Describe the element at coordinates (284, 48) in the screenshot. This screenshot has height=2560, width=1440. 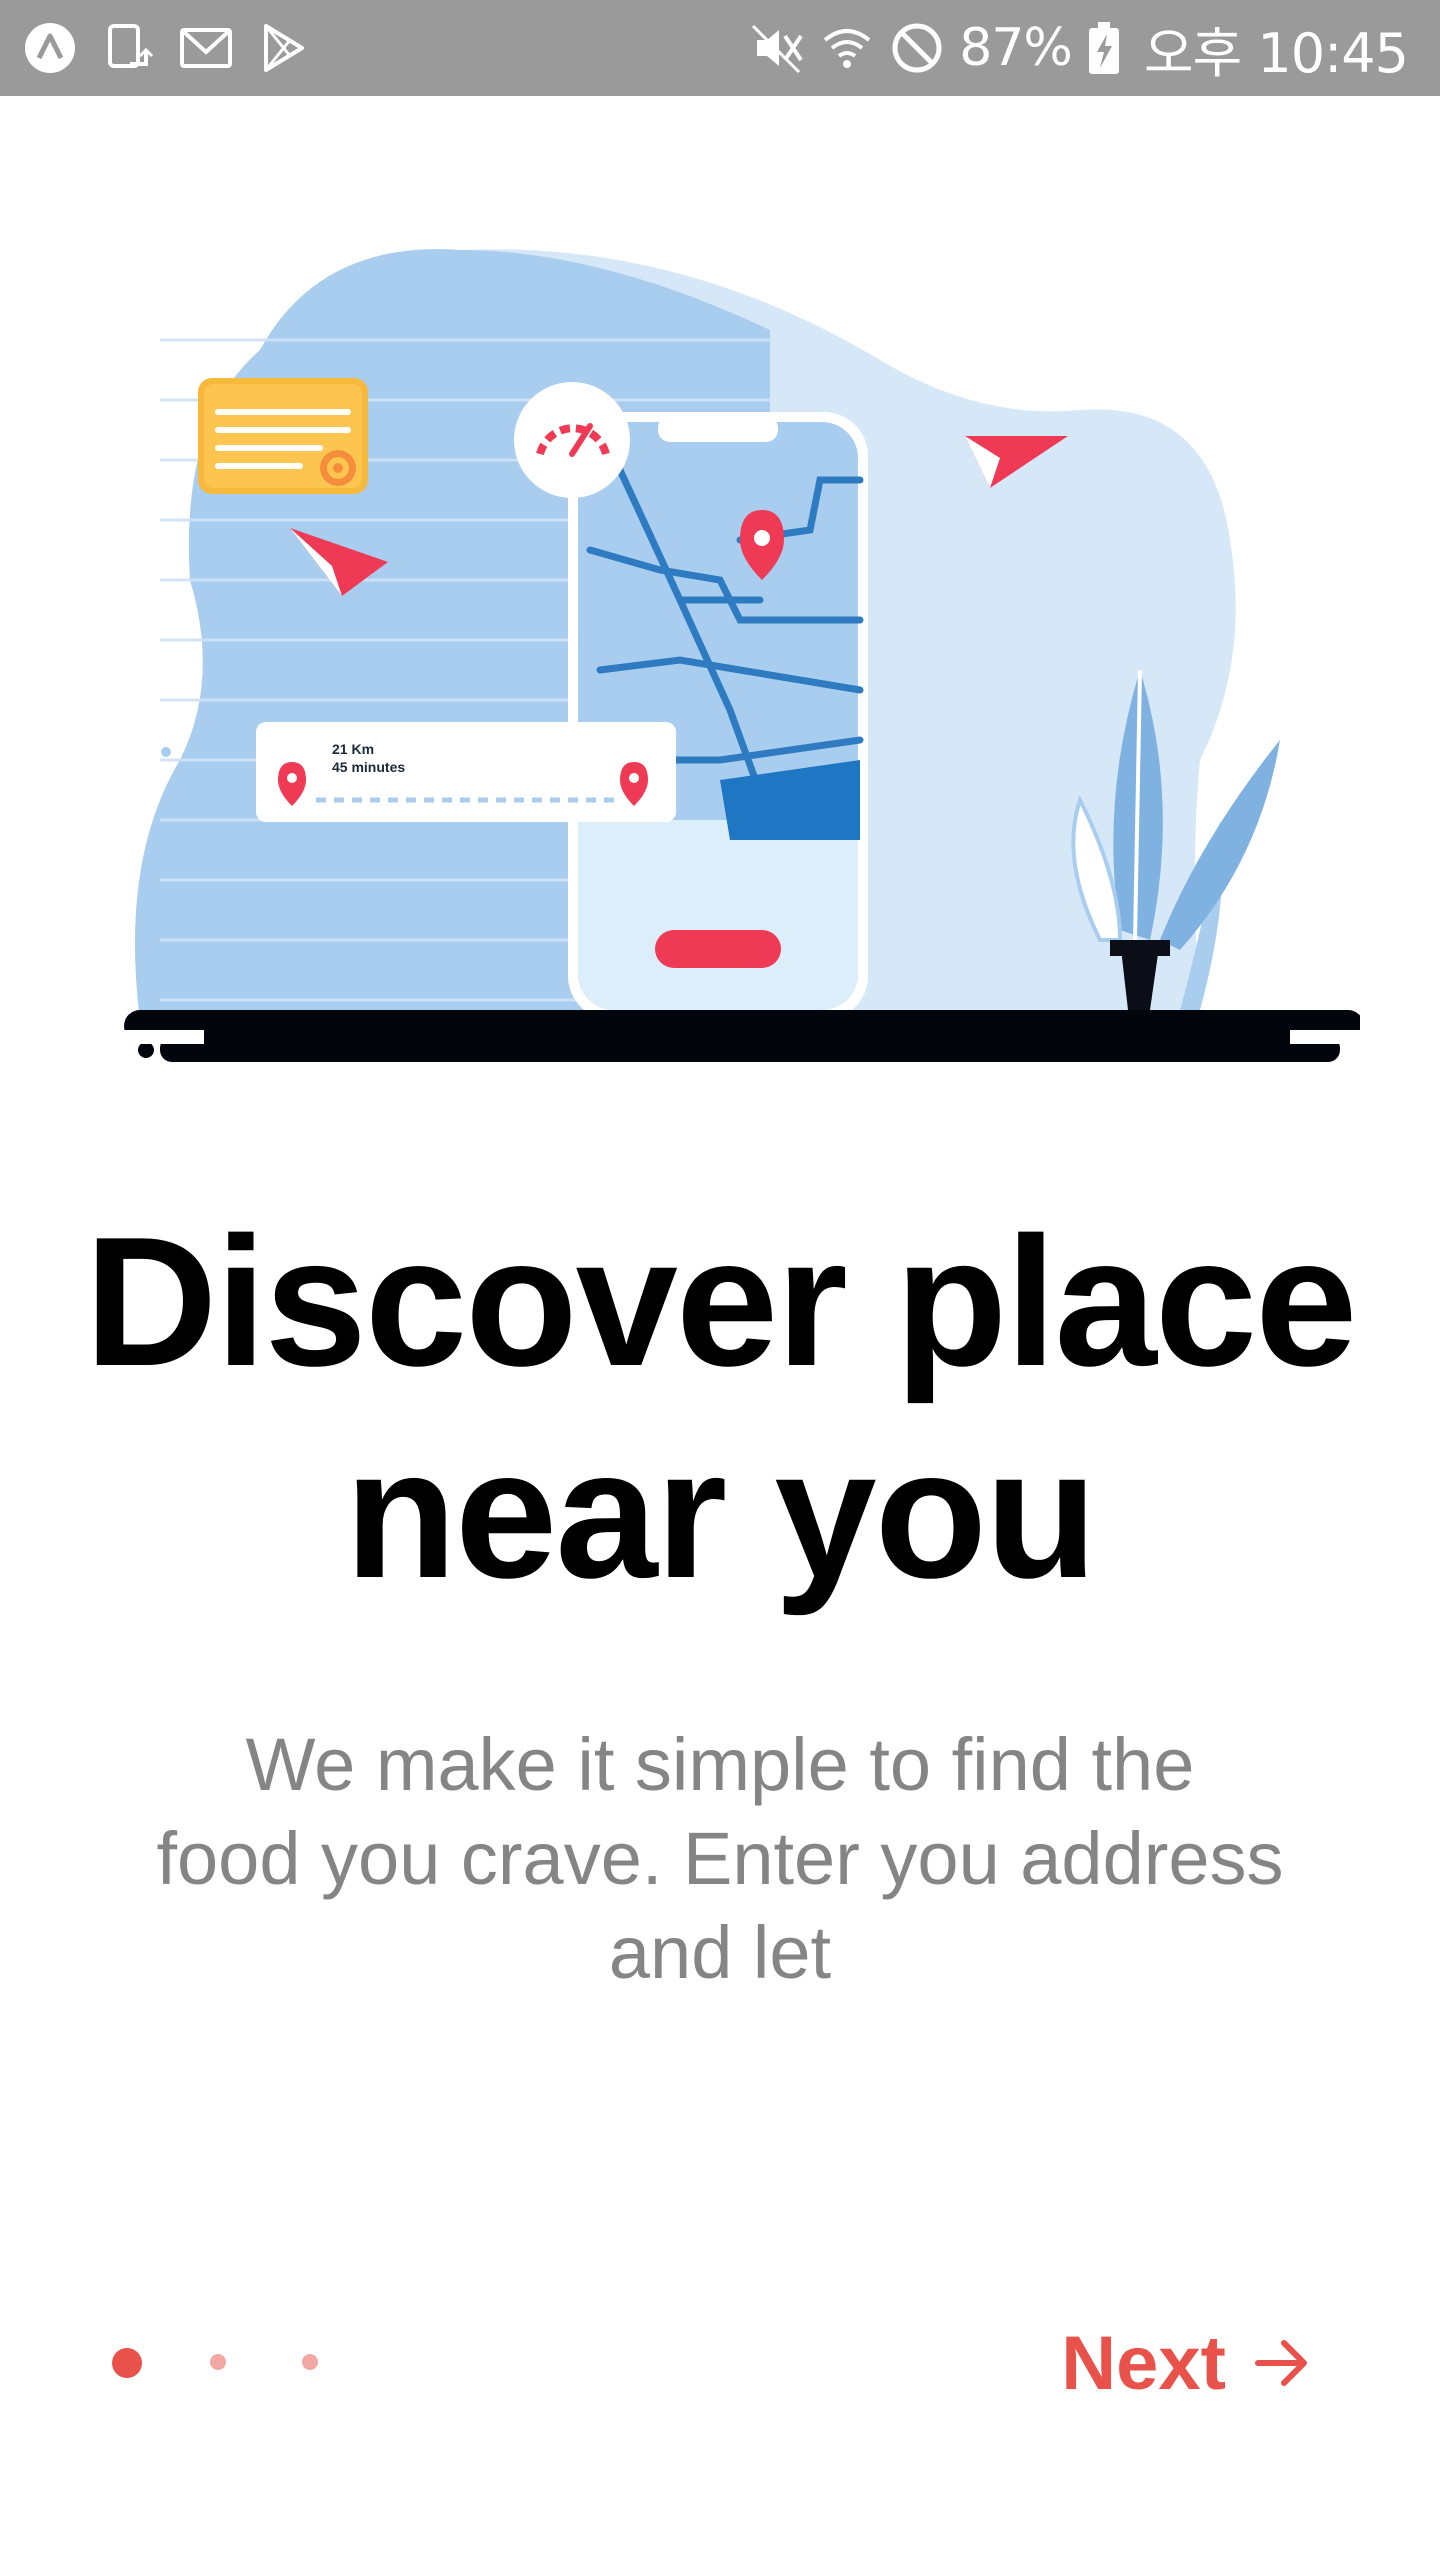
I see `play-store-icon` at that location.